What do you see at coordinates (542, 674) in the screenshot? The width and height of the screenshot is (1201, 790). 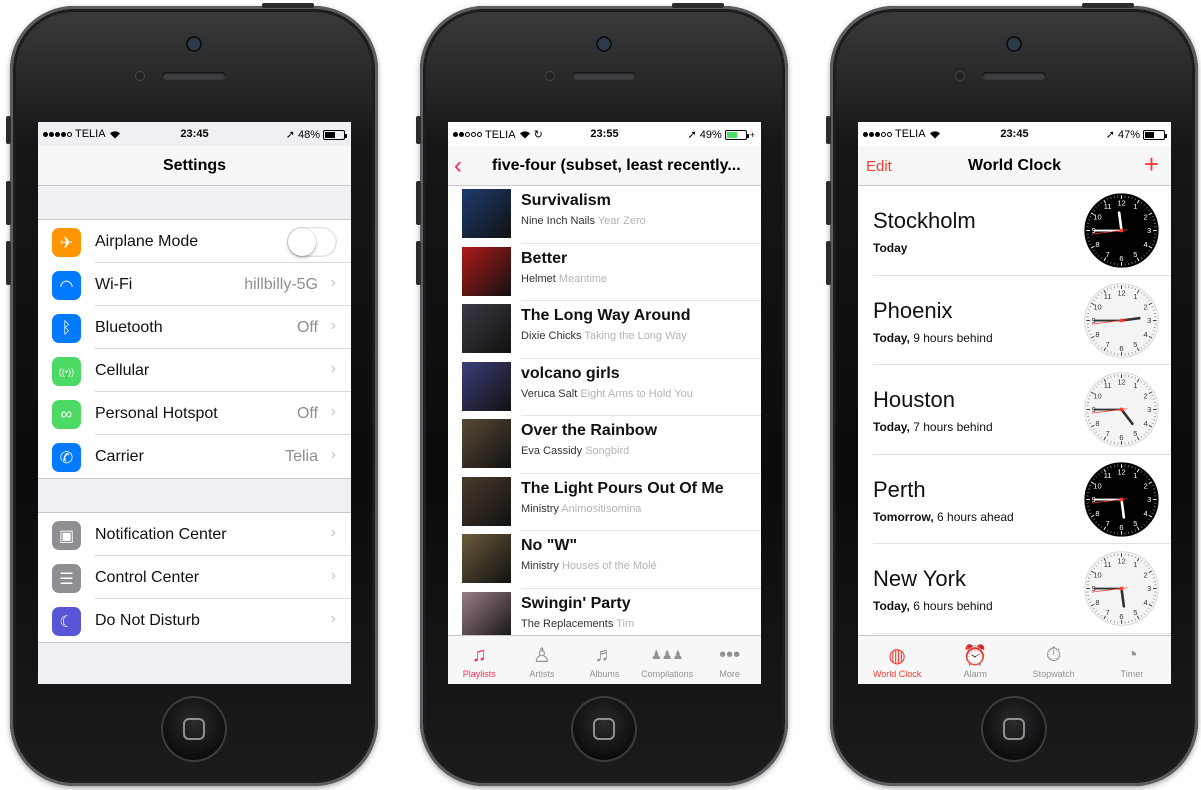 I see `tab-label: Artists` at bounding box center [542, 674].